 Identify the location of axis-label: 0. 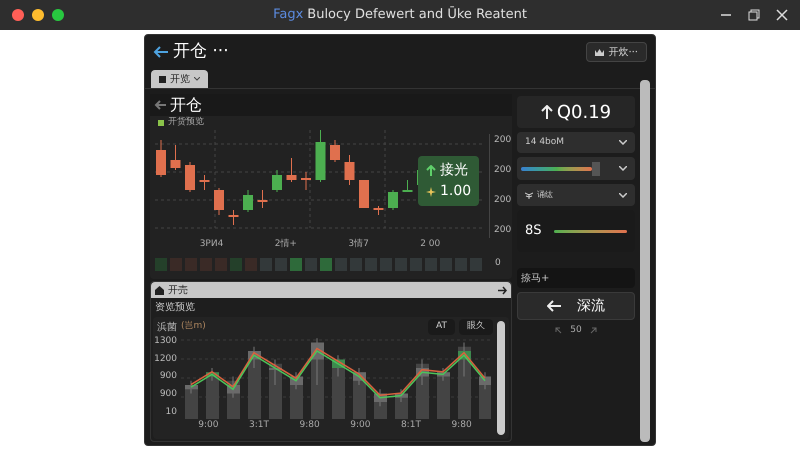
(498, 263).